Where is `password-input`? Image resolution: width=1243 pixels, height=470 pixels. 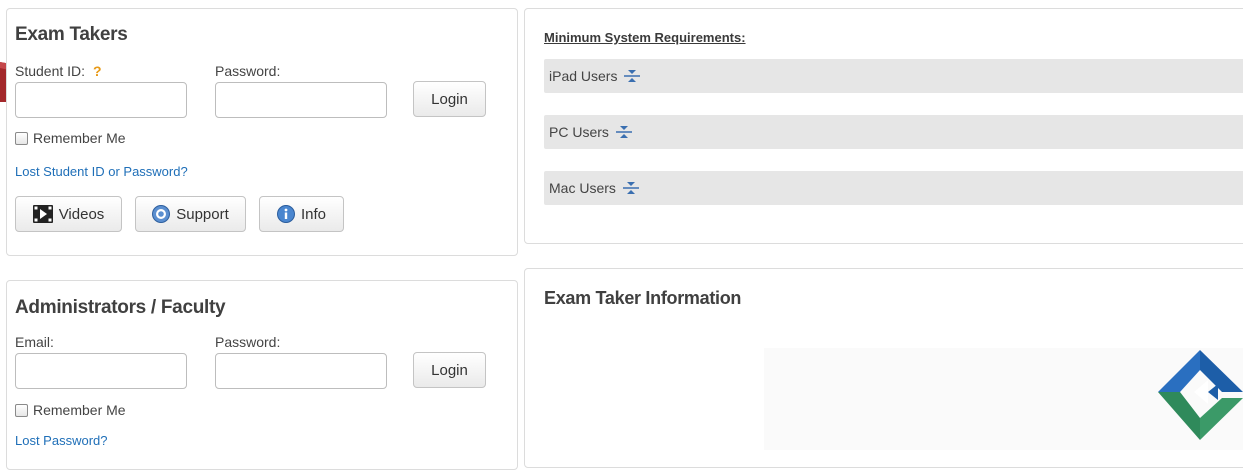 password-input is located at coordinates (301, 100).